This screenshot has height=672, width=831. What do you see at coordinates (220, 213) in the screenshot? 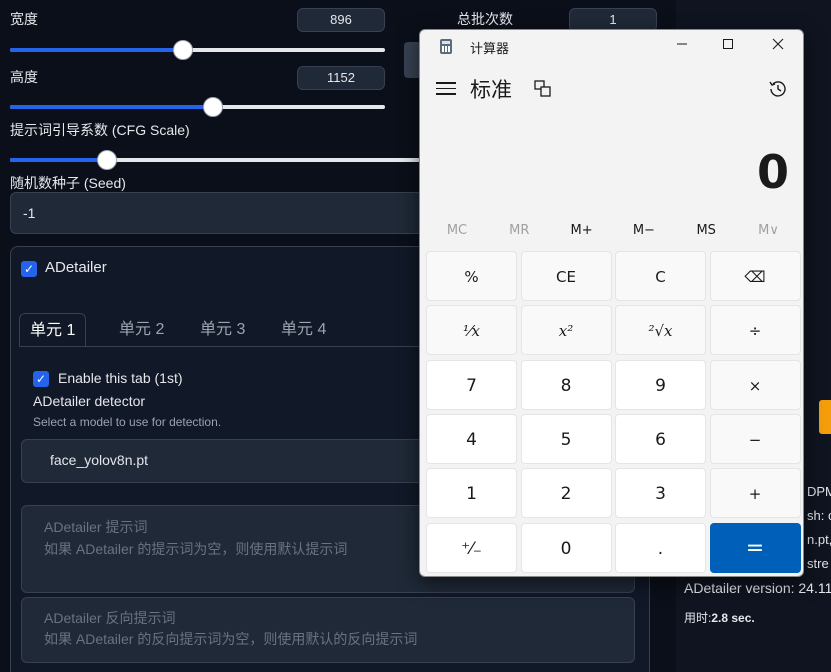
I see `seed-input: -1` at bounding box center [220, 213].